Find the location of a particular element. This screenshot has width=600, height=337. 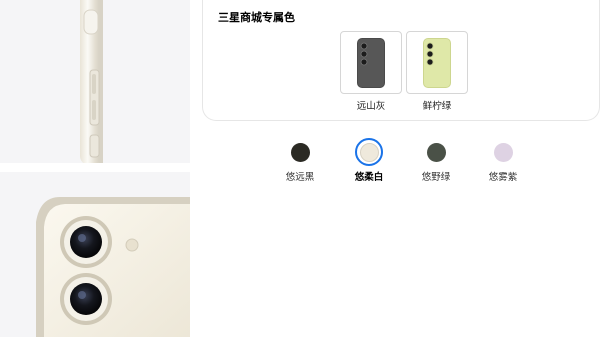

color-option-white: 悠柔白 is located at coordinates (369, 160).